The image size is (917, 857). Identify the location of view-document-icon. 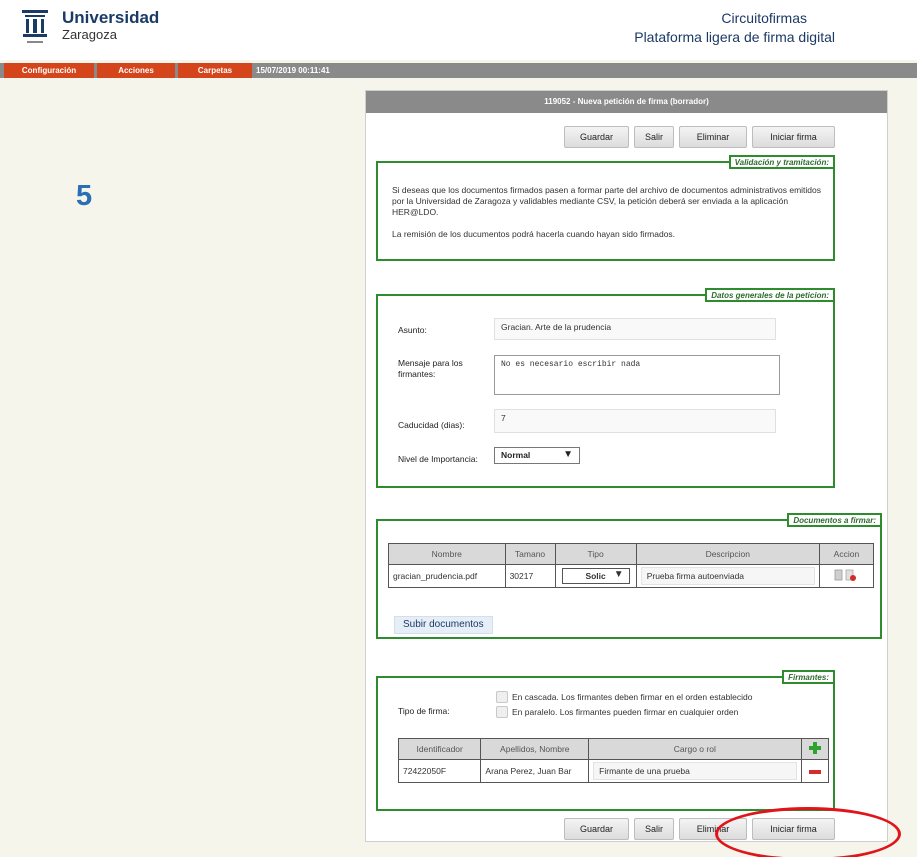
(839, 575).